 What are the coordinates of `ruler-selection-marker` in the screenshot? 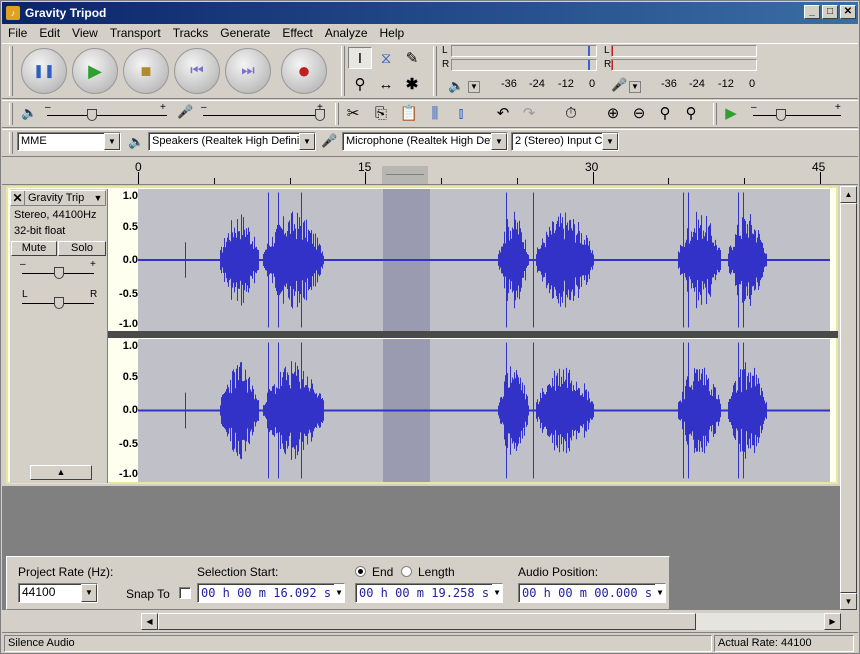 It's located at (405, 175).